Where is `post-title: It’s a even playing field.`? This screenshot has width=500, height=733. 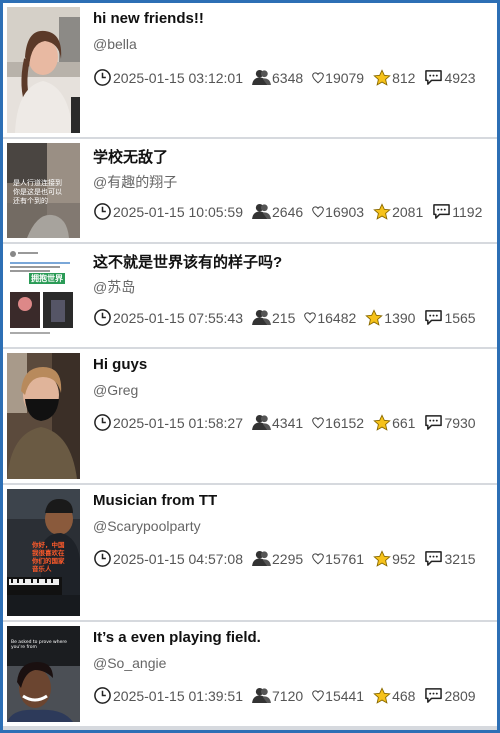
post-title: It’s a even playing field. is located at coordinates (295, 637).